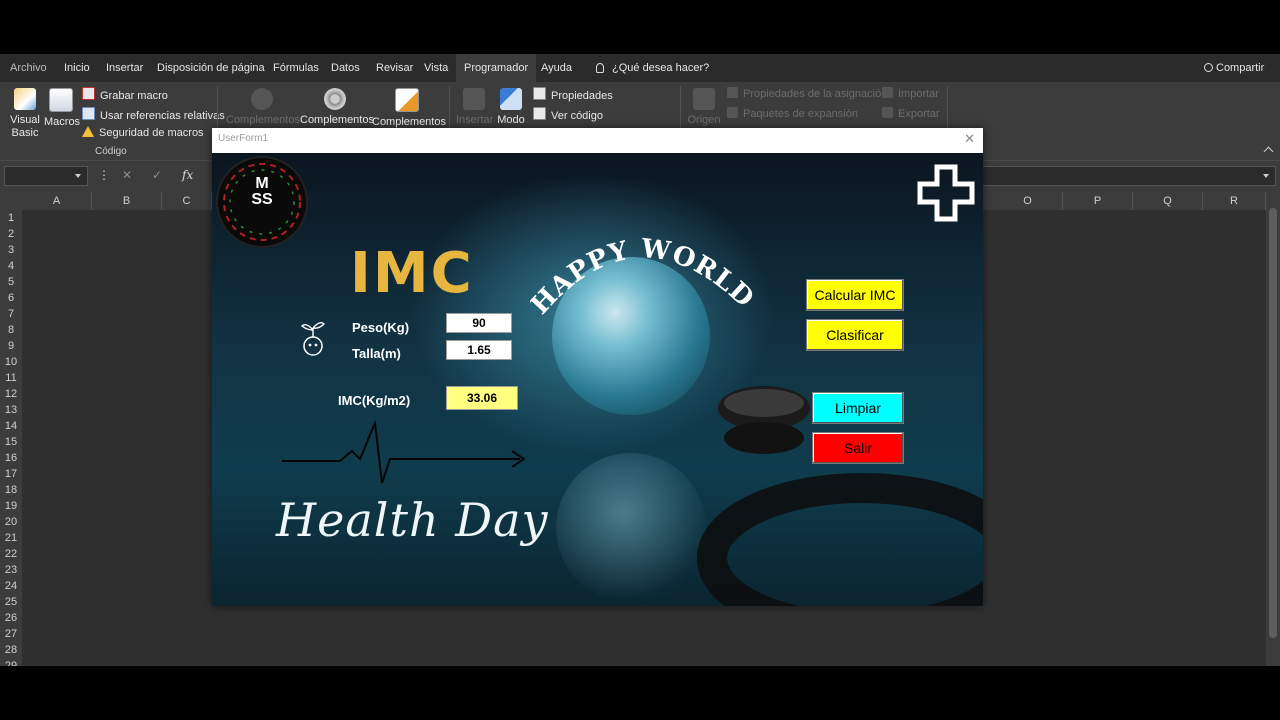 The height and width of the screenshot is (720, 1280). I want to click on tab-archivo: Archivo, so click(28, 68).